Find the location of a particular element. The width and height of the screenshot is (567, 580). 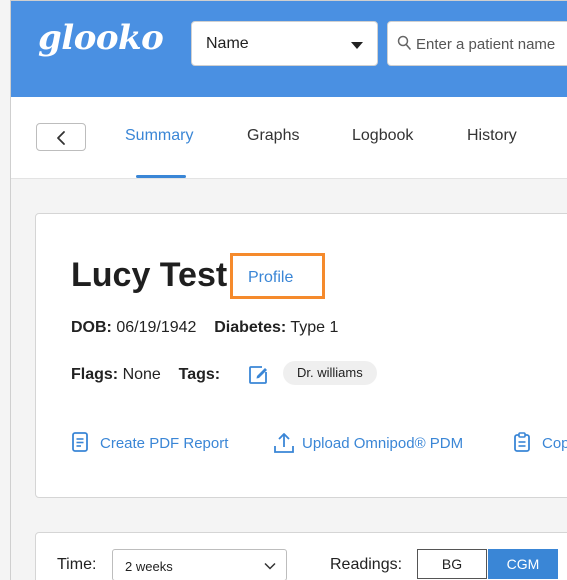

create-pdf-report-label: Create PDF Report is located at coordinates (164, 443).